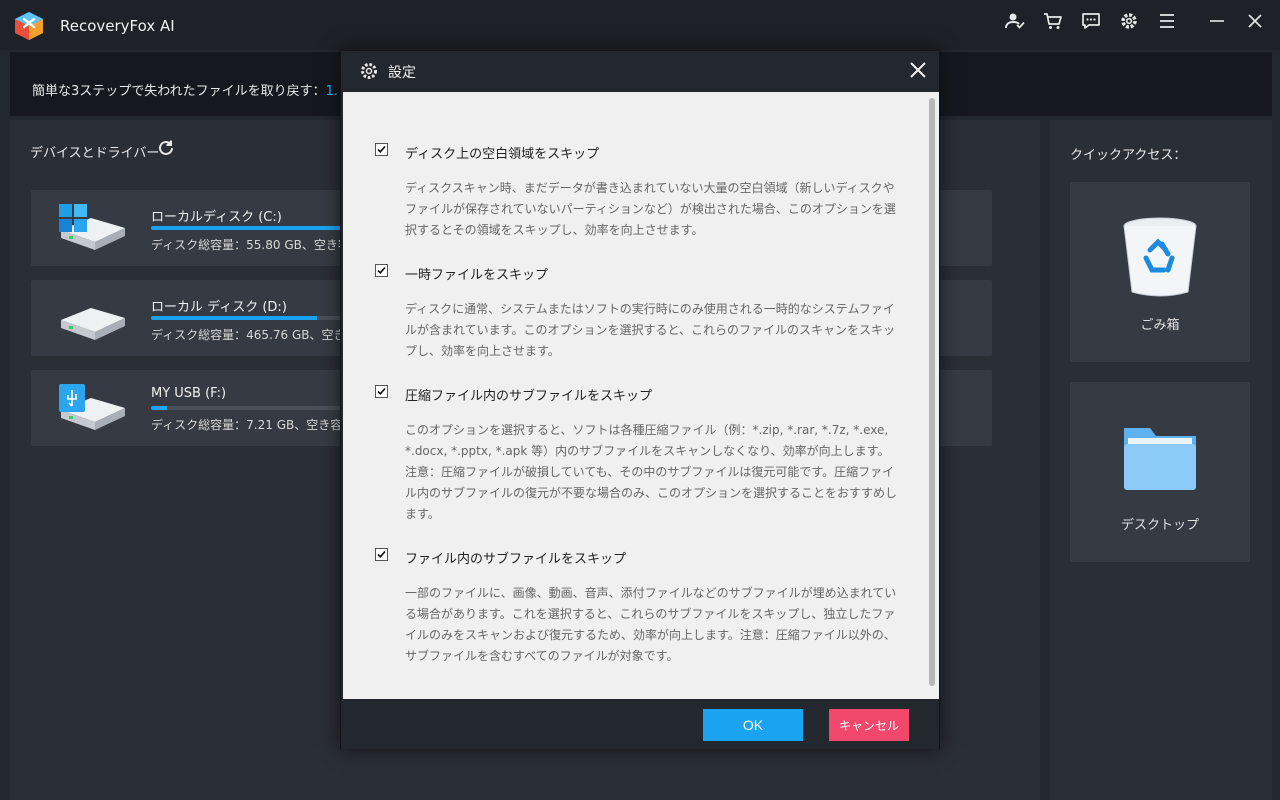 This screenshot has width=1280, height=800. What do you see at coordinates (189, 393) in the screenshot?
I see `drive-name: MY USB (F:)` at bounding box center [189, 393].